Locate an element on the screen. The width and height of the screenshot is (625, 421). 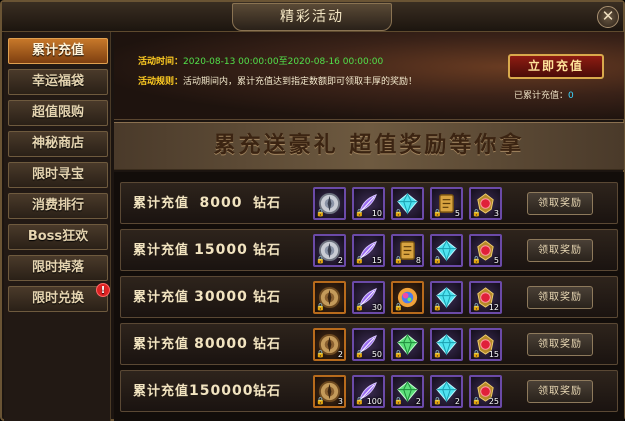
reward-tier-amount: 8000 is located at coordinates (221, 203).